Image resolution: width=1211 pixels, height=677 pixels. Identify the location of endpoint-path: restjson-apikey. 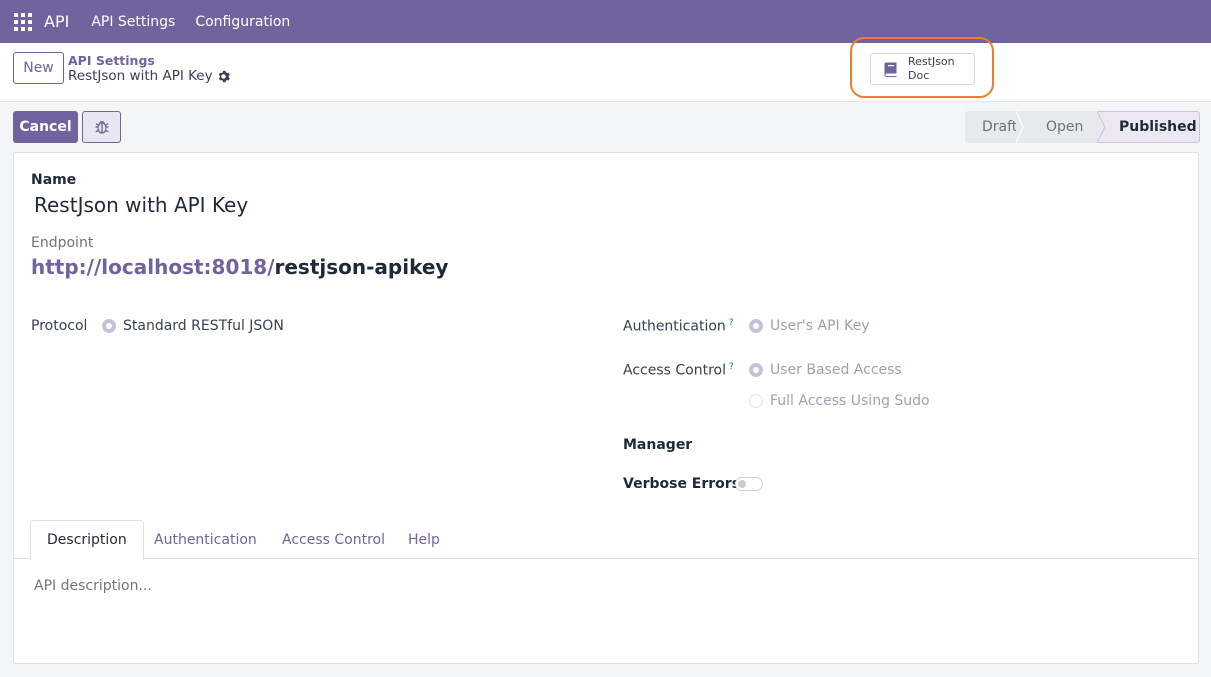
(361, 267).